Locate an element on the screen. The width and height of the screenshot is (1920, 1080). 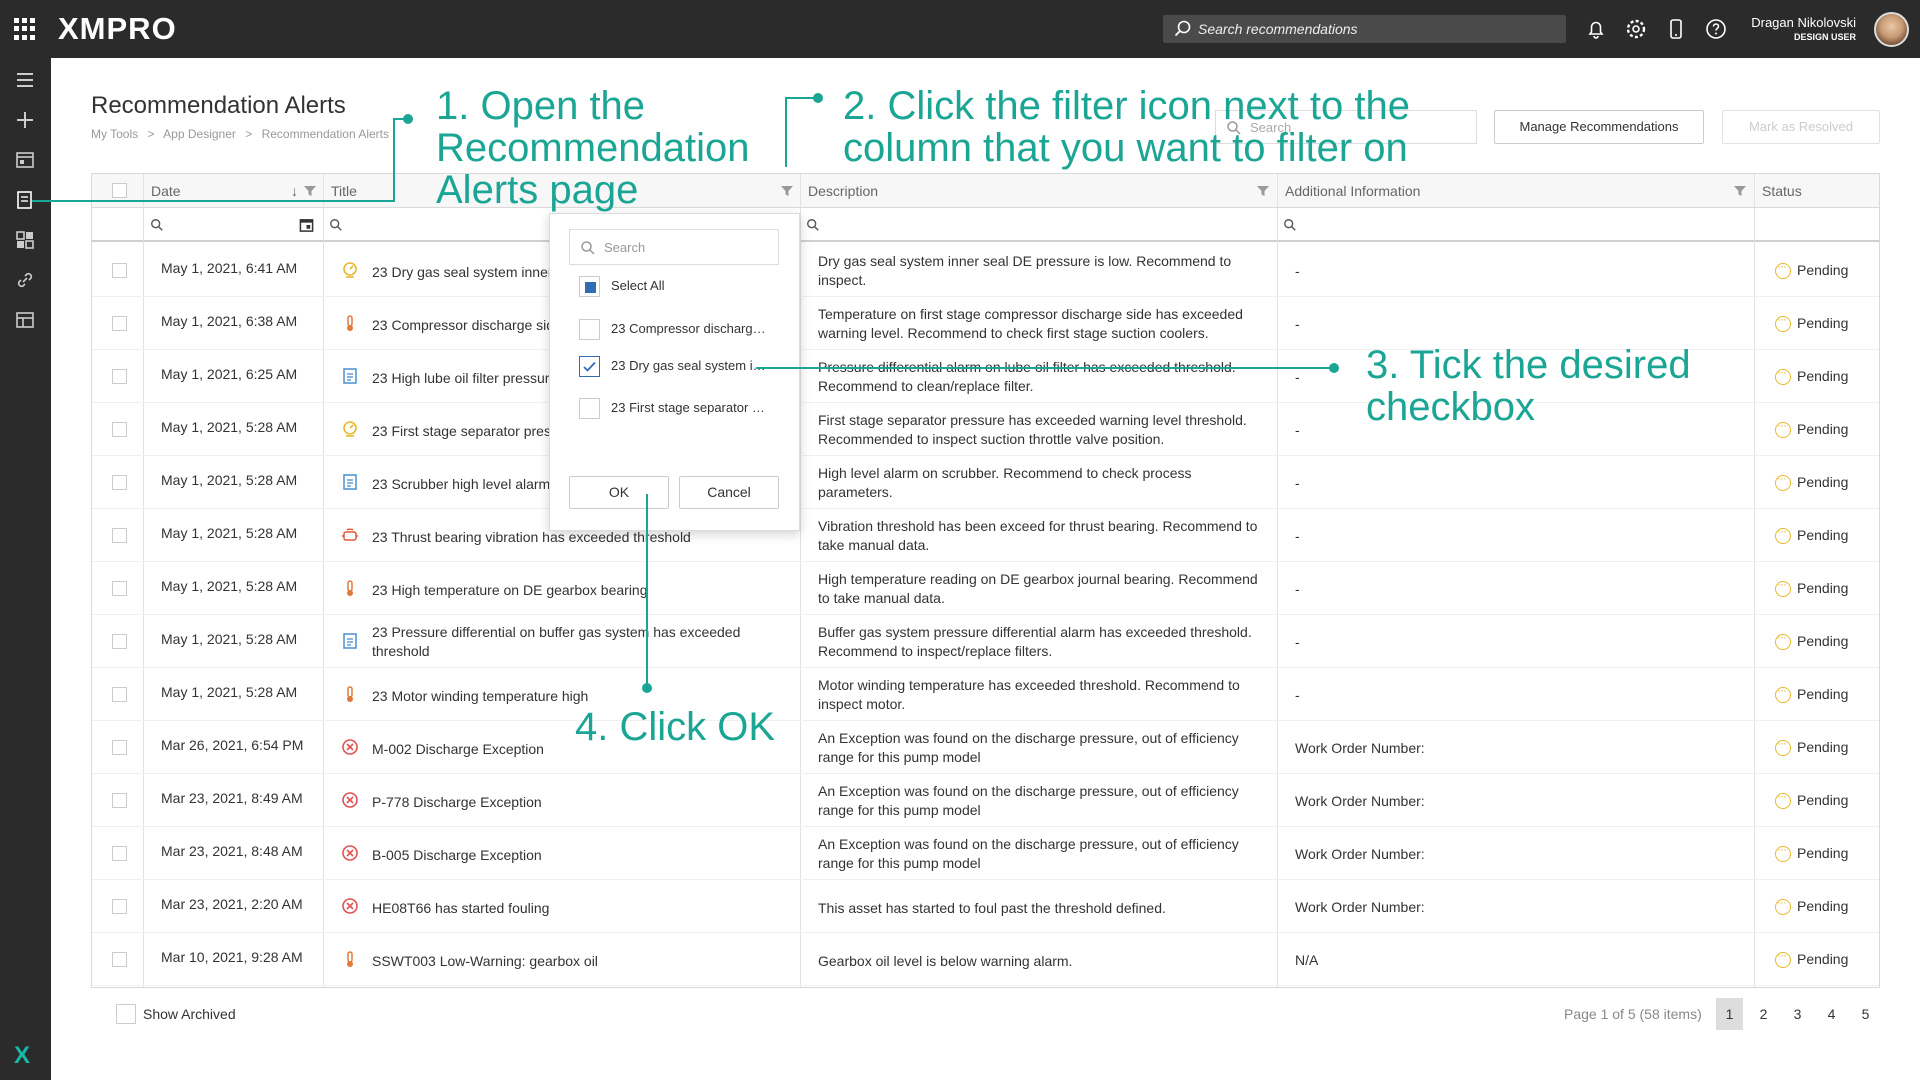
plus-icon is located at coordinates (25, 120).